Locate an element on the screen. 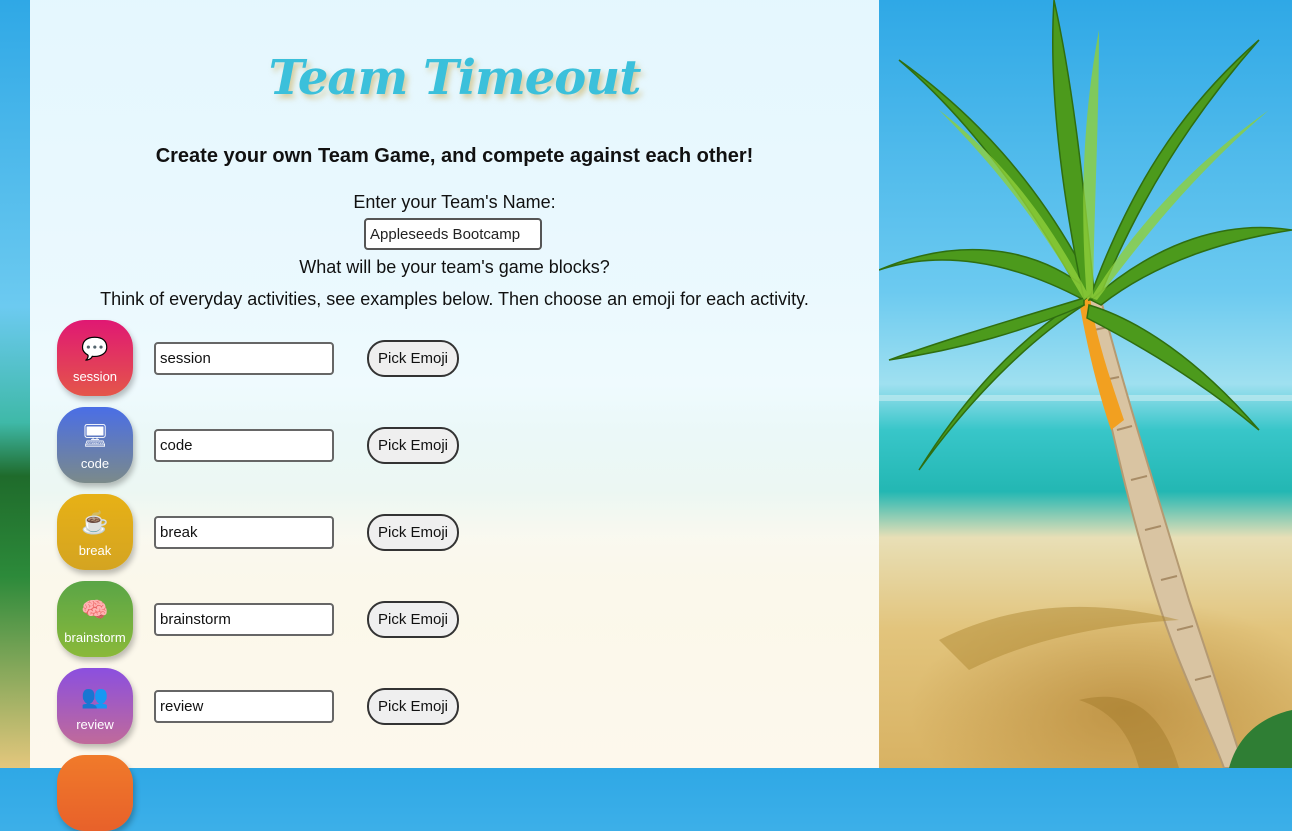 Image resolution: width=1292 pixels, height=831 pixels. app-logo-title: Team Timeout is located at coordinates (455, 78).